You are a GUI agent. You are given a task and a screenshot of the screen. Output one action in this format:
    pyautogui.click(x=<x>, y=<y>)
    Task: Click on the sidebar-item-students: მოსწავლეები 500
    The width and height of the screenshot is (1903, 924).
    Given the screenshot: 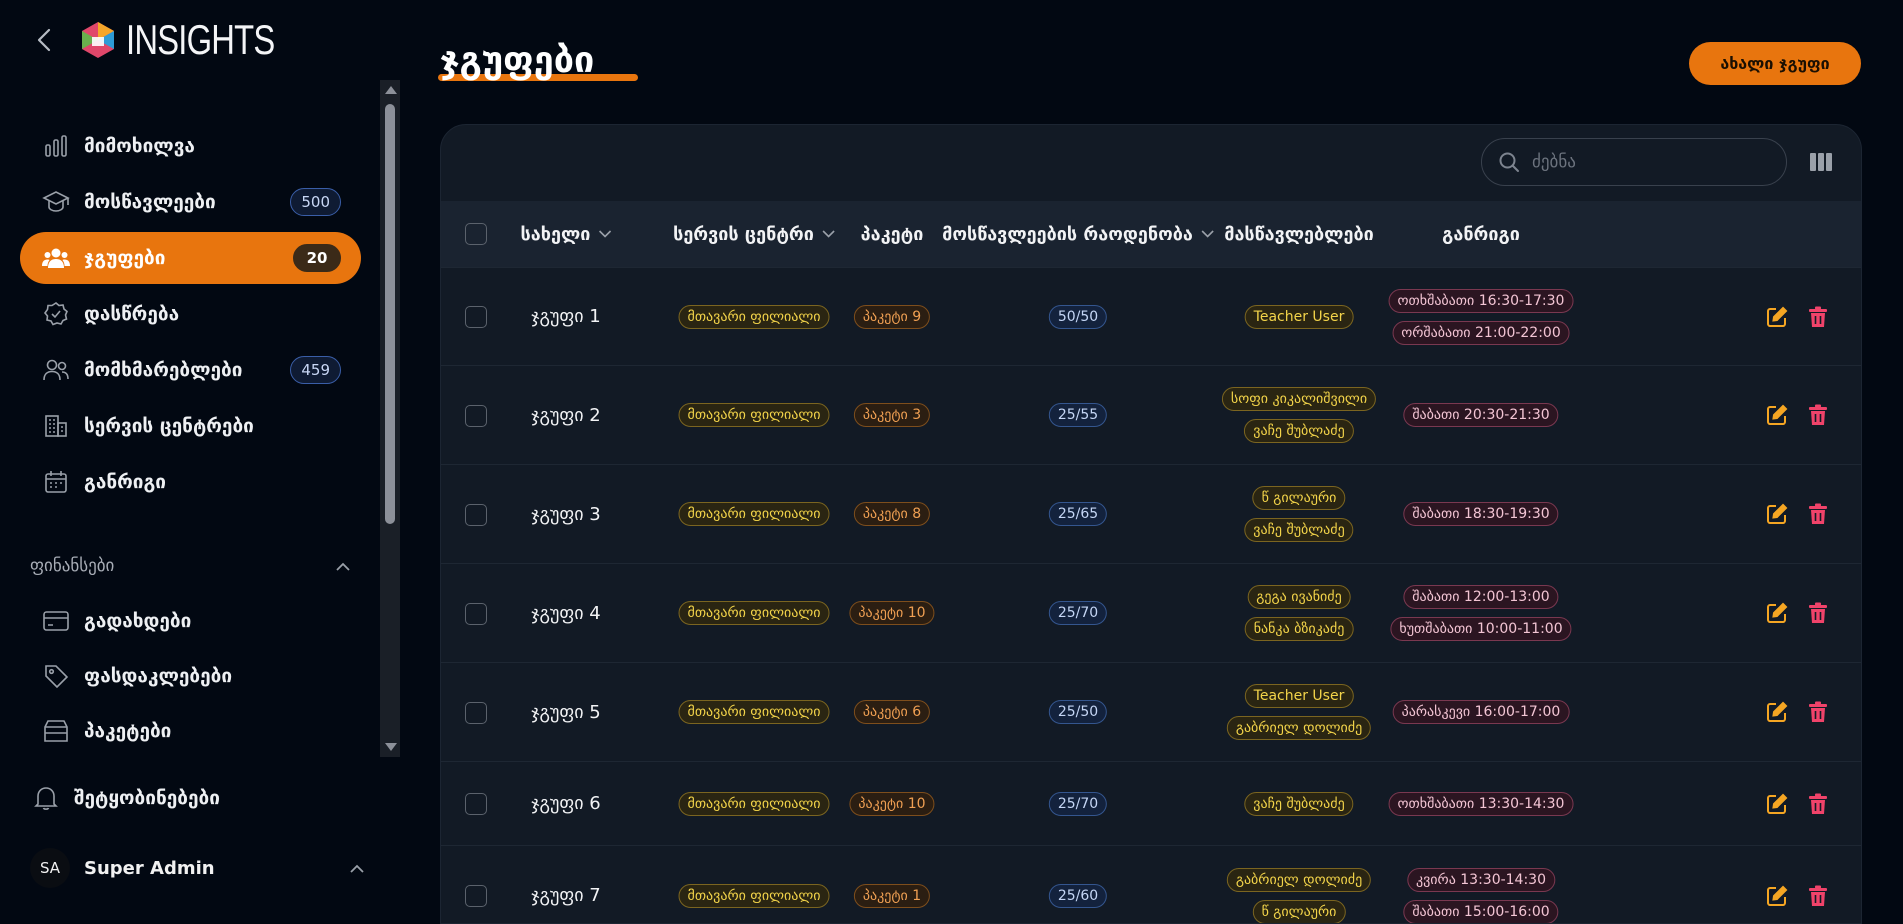 What is the action you would take?
    pyautogui.click(x=190, y=202)
    